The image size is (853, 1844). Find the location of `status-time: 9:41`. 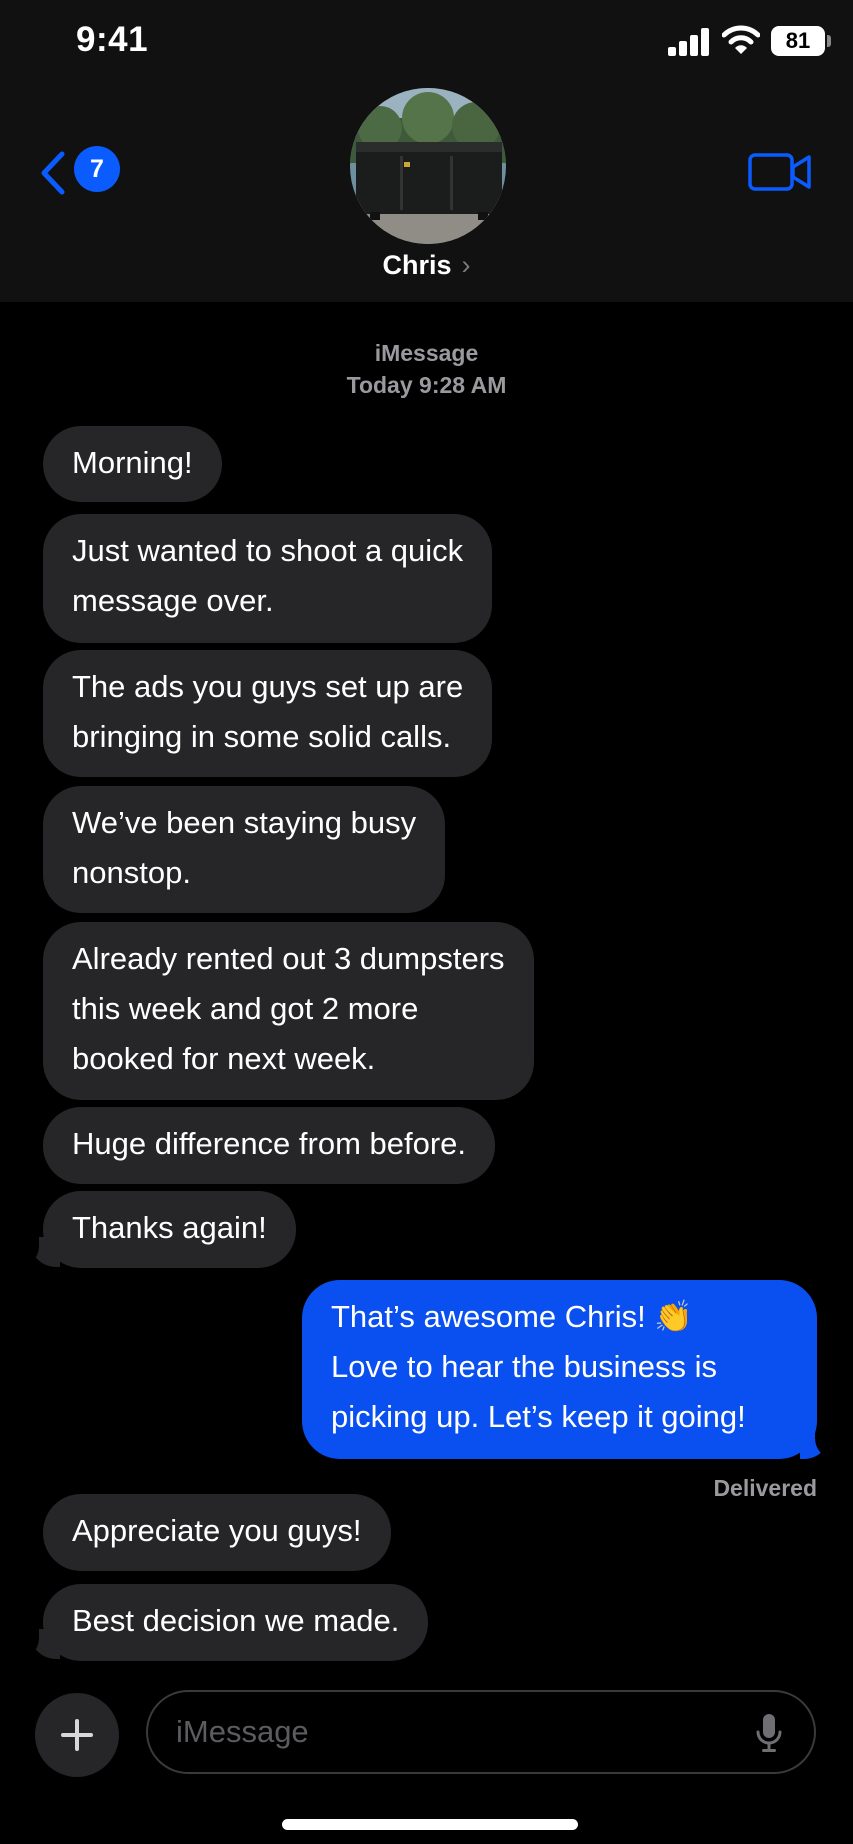

status-time: 9:41 is located at coordinates (112, 39).